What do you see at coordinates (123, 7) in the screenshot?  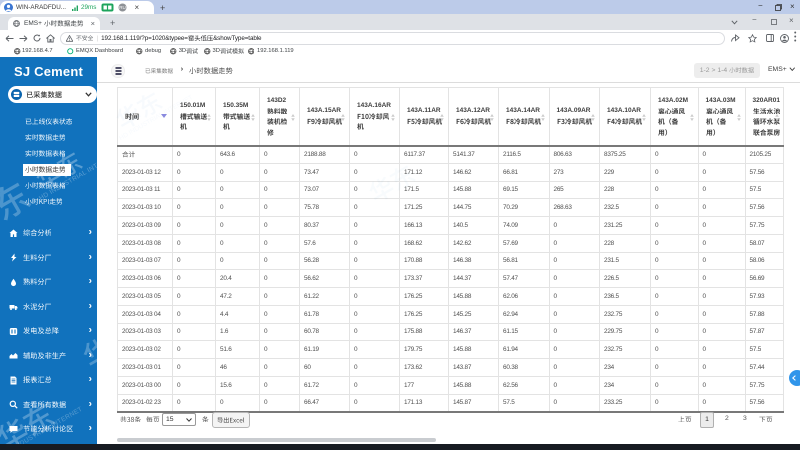 I see `svg-text: RU` at bounding box center [123, 7].